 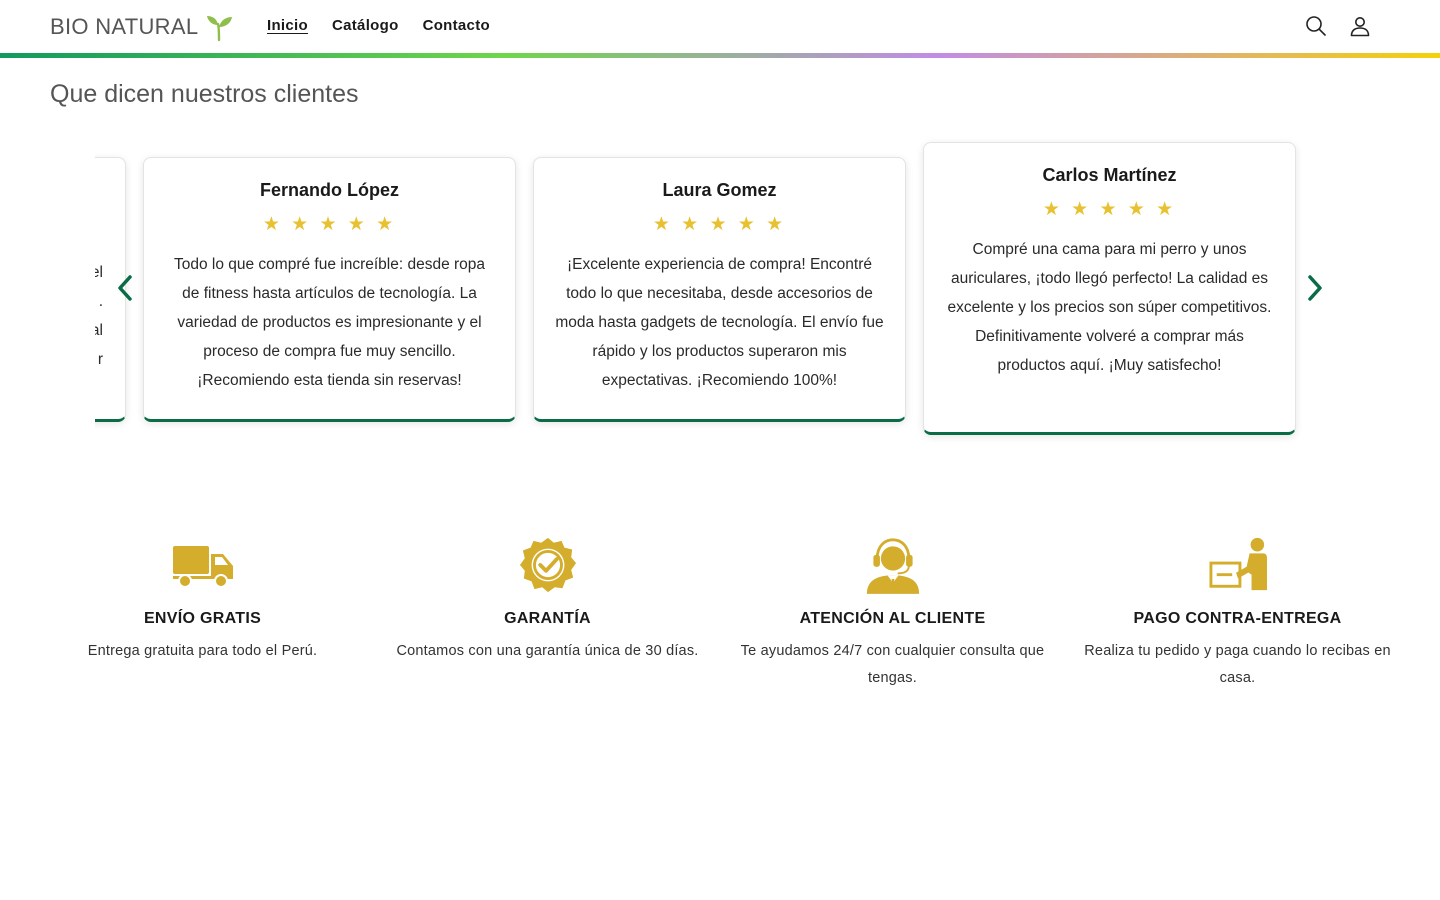 What do you see at coordinates (202, 651) in the screenshot?
I see `feature-description: Entrega gratuita para todo el Perú.` at bounding box center [202, 651].